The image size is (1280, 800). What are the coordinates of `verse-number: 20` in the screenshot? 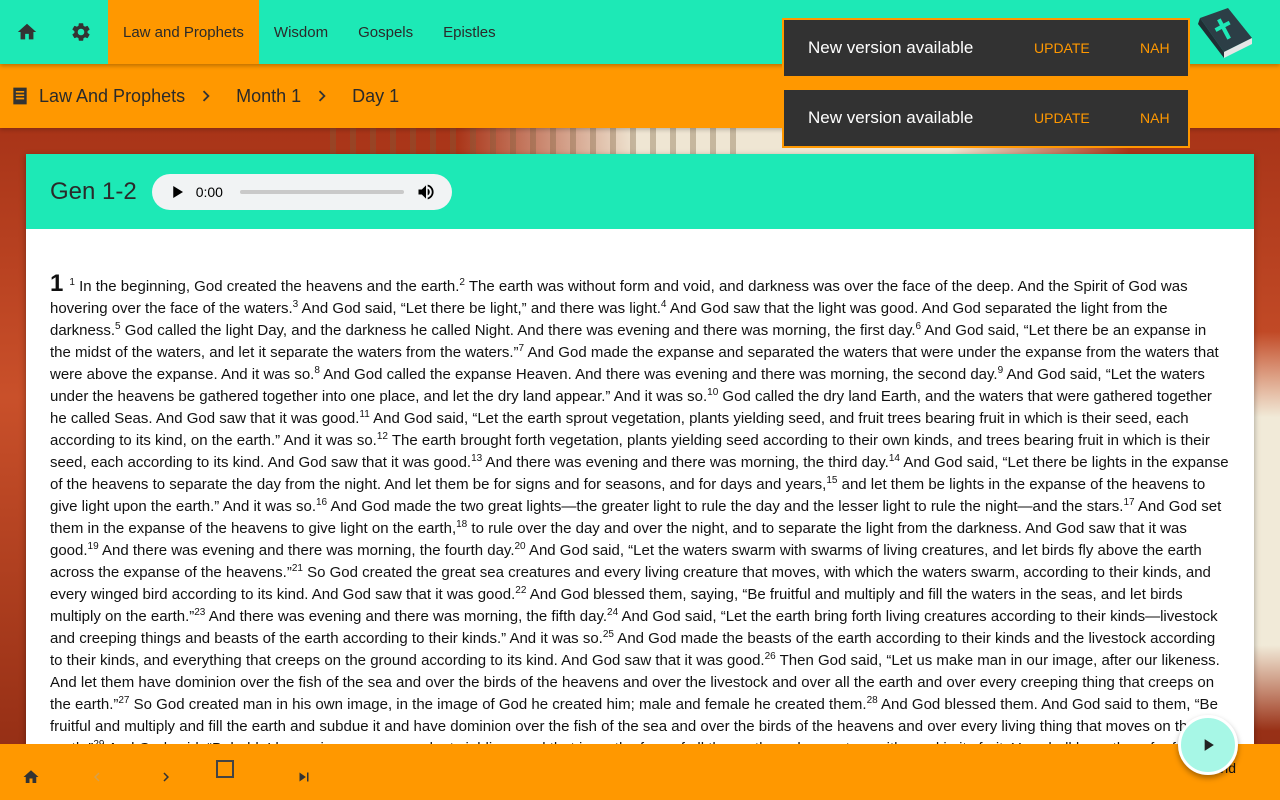 It's located at (520, 546).